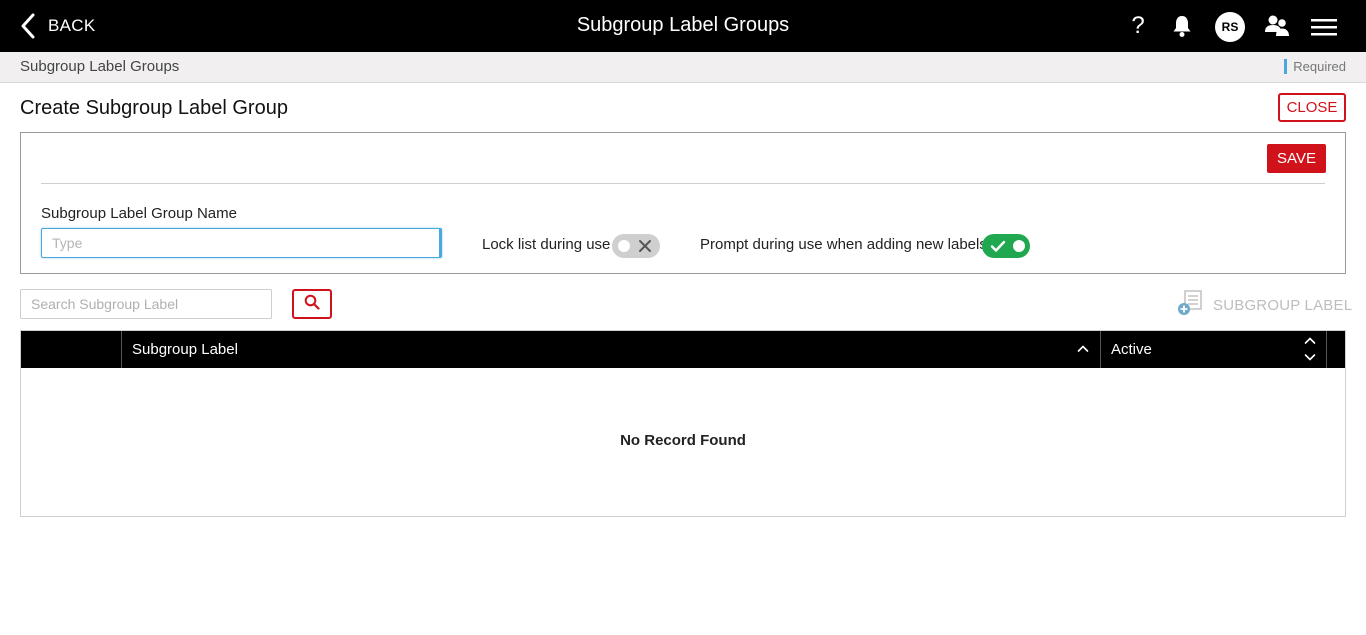 The width and height of the screenshot is (1366, 635). I want to click on add-list-icon, so click(1190, 305).